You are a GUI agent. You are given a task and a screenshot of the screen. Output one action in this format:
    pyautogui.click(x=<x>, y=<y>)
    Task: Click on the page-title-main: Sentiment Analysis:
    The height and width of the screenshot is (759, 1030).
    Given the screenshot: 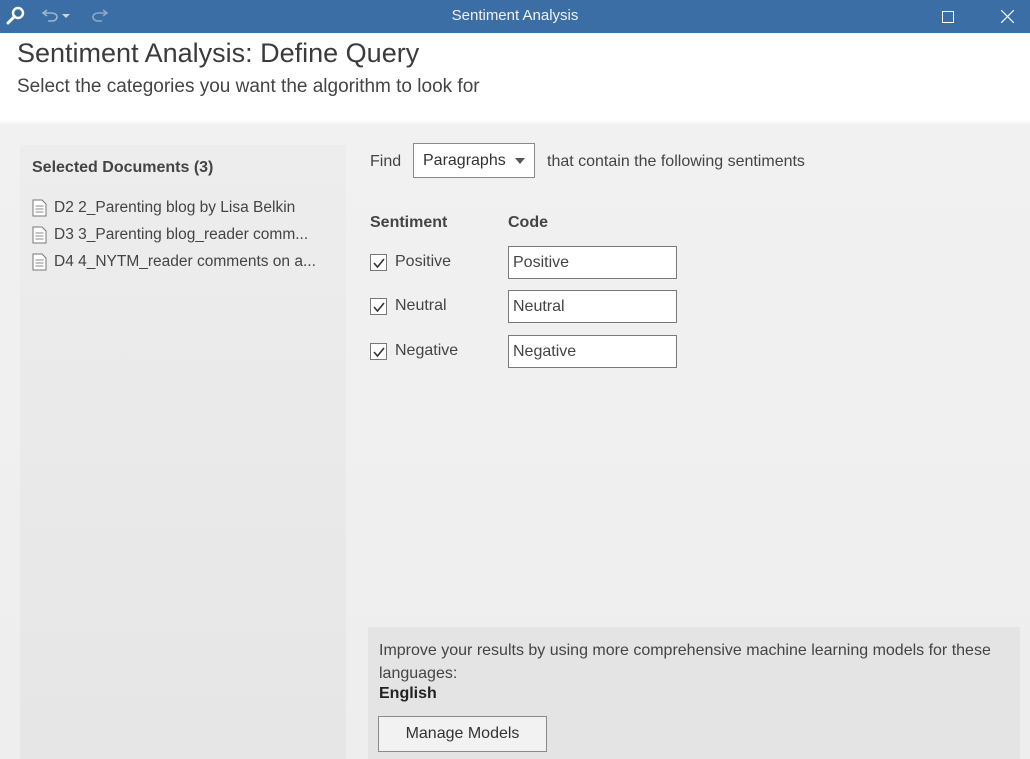 What is the action you would take?
    pyautogui.click(x=135, y=53)
    